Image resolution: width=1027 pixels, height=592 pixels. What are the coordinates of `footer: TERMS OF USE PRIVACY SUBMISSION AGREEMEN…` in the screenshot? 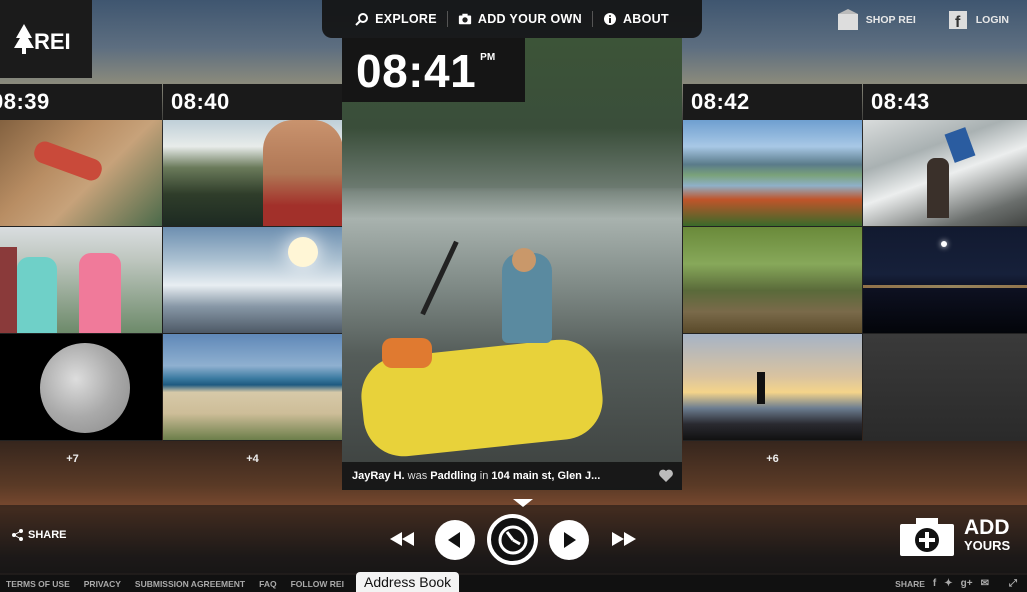 It's located at (513, 583).